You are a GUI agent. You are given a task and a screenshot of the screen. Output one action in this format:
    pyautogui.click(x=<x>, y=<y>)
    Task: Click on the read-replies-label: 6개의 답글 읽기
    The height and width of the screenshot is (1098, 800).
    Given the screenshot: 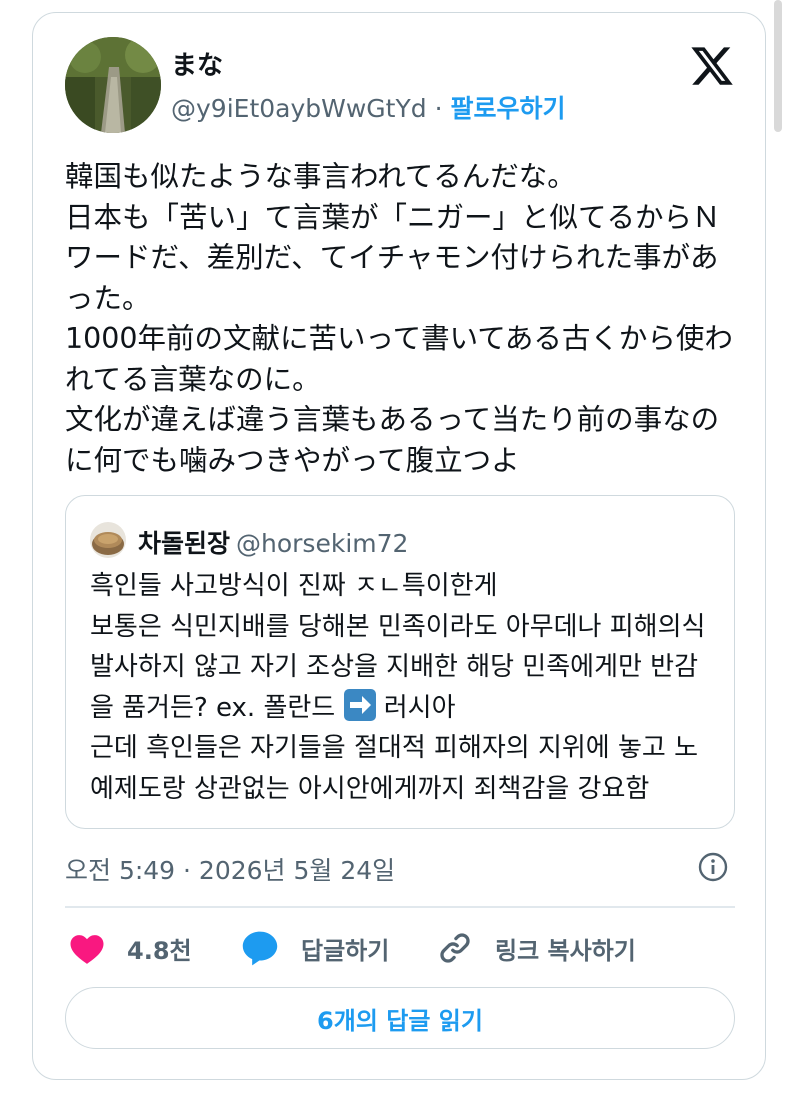 What is the action you would take?
    pyautogui.click(x=400, y=1020)
    